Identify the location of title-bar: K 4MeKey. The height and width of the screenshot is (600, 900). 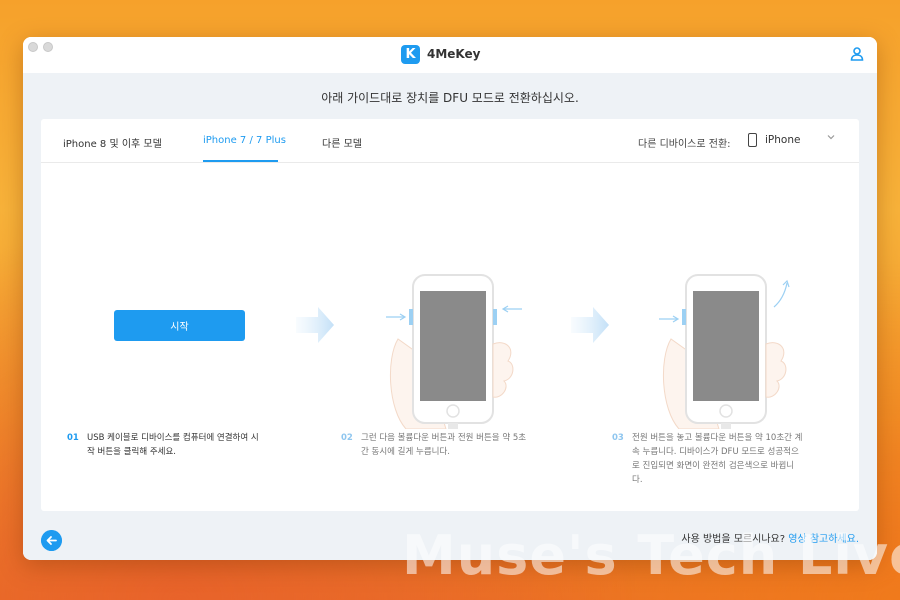
(450, 55).